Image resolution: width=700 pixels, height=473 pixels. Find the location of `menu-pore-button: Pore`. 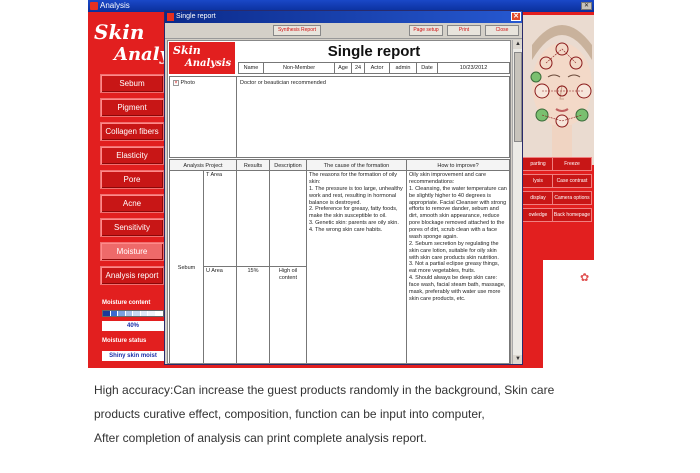

menu-pore-button: Pore is located at coordinates (132, 179).